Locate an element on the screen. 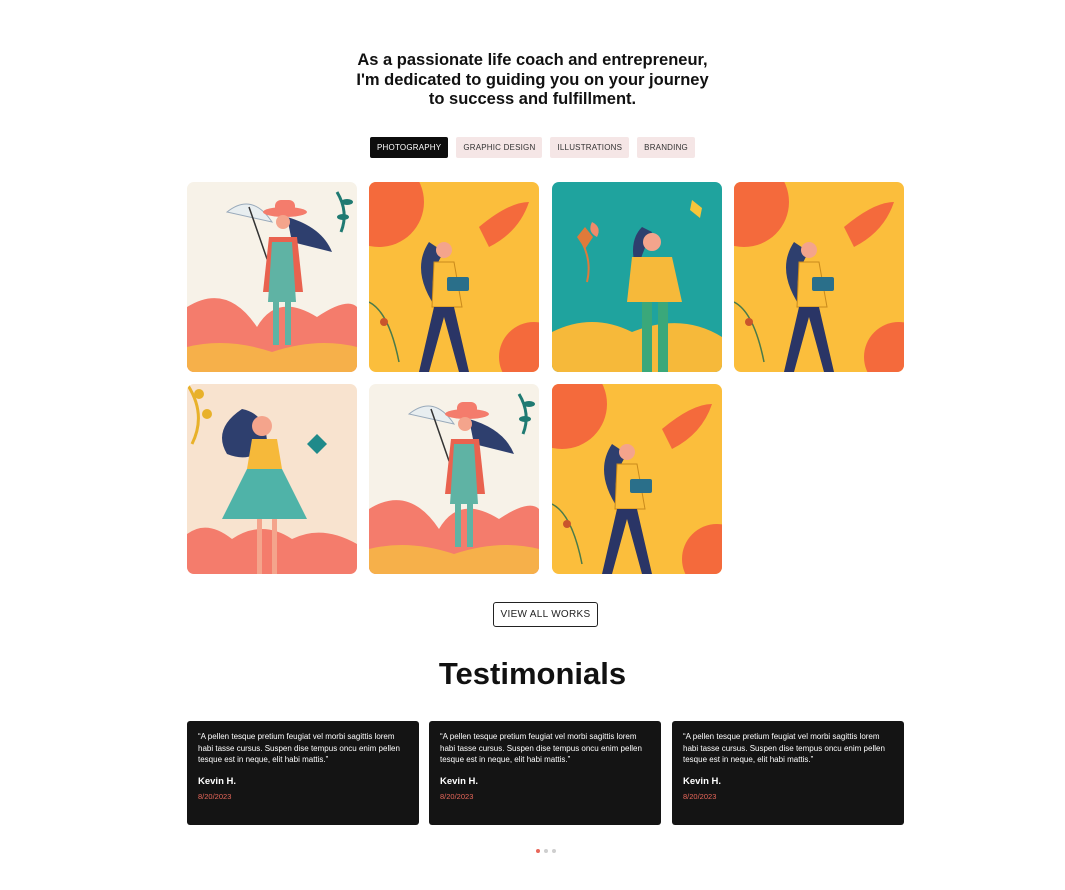  view-all-works-button: VIEW ALL WORKS is located at coordinates (545, 614).